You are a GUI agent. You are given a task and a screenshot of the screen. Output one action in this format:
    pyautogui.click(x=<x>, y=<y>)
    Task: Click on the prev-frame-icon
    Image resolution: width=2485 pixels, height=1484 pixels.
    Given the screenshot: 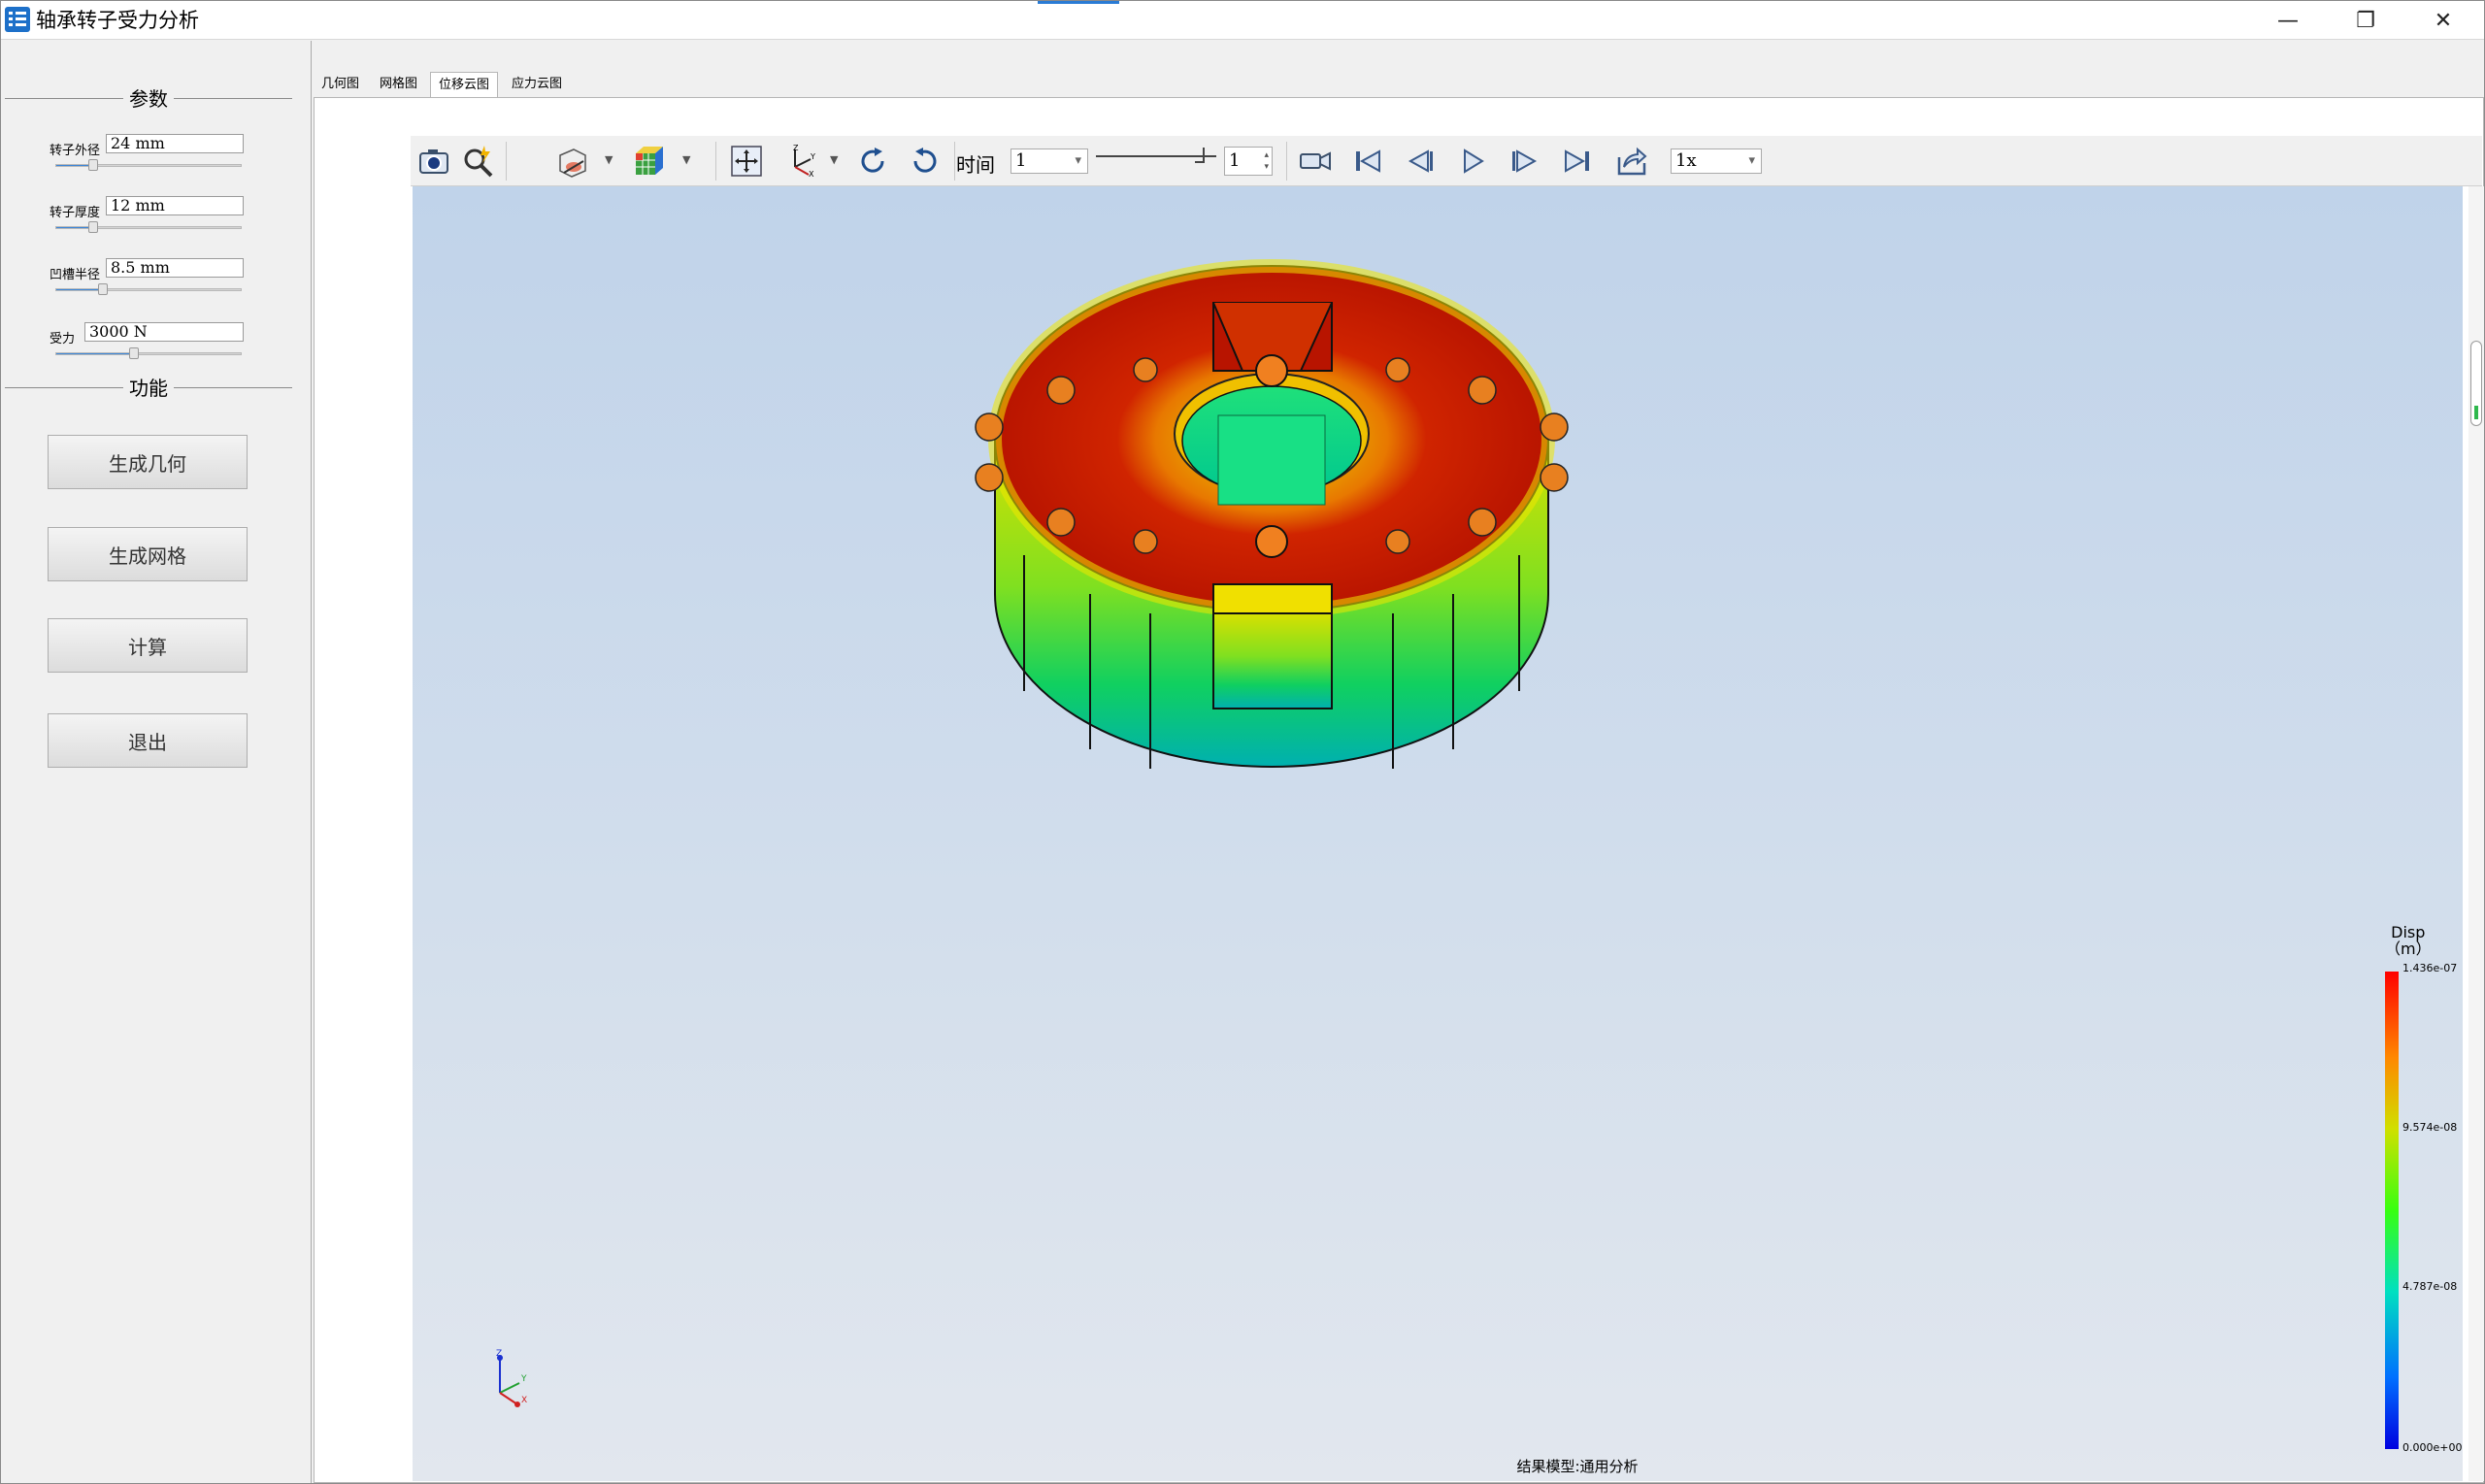 What is the action you would take?
    pyautogui.click(x=1421, y=161)
    